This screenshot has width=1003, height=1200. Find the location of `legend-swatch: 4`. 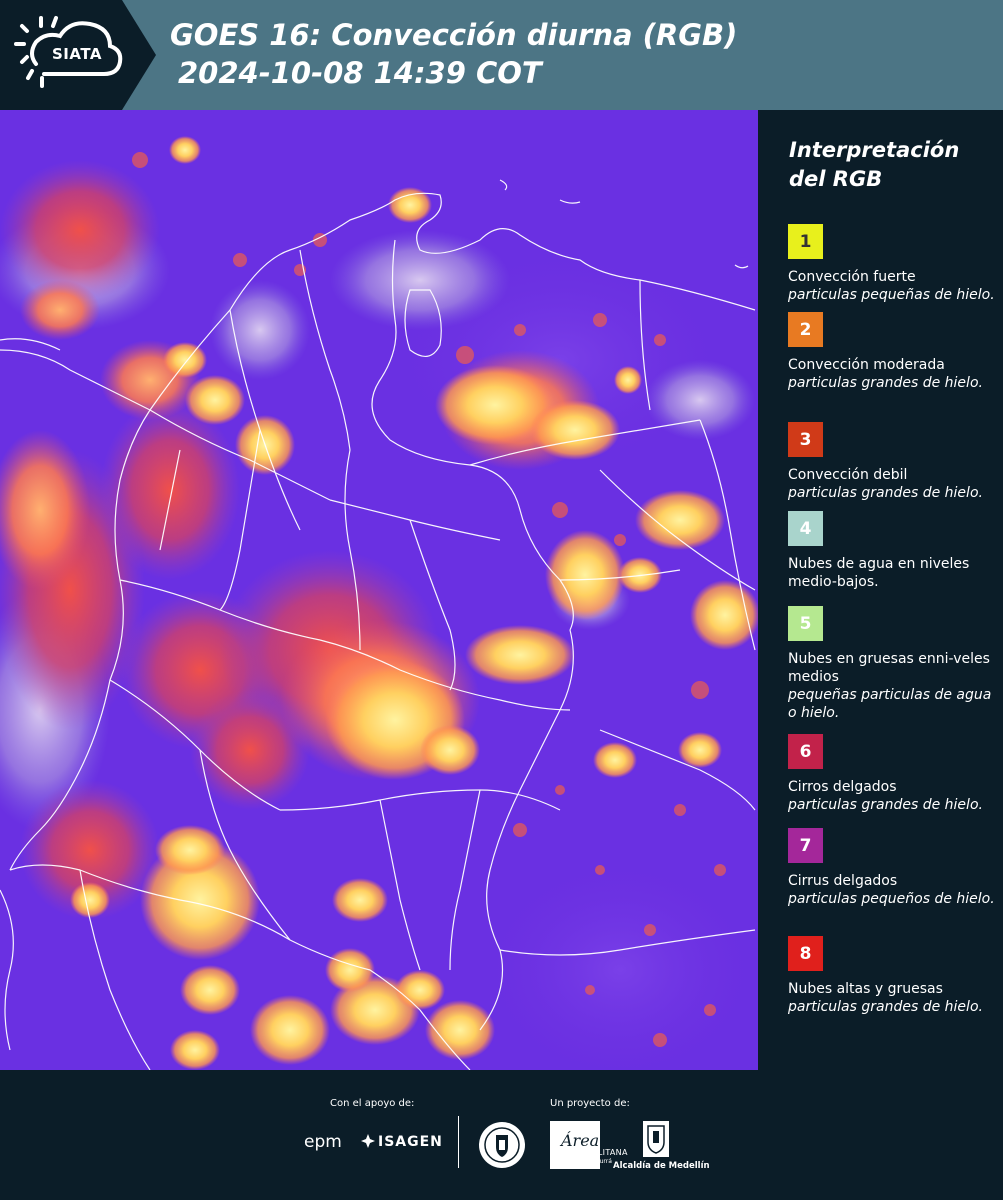

legend-swatch: 4 is located at coordinates (805, 528).